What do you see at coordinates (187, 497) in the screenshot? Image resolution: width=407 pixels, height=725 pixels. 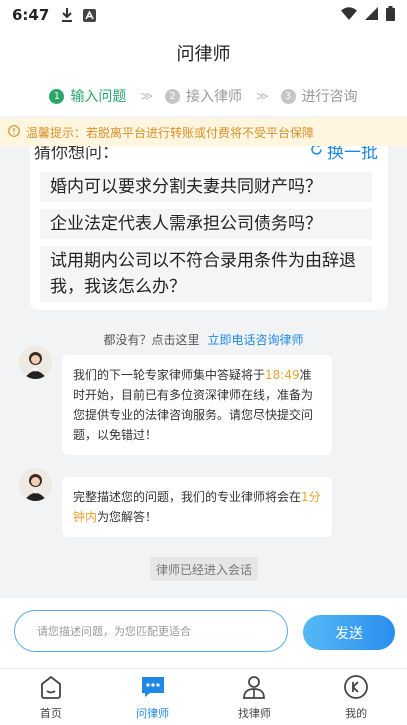 I see `message-text: 完整描述您的问题，我们的专业律师将会在` at bounding box center [187, 497].